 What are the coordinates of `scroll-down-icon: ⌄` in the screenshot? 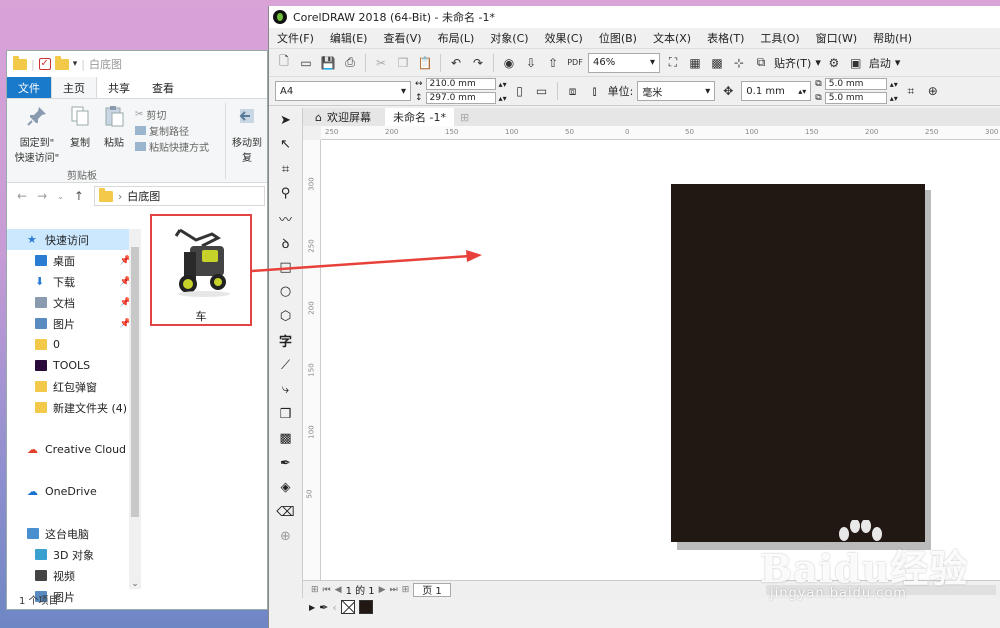 It's located at (135, 584).